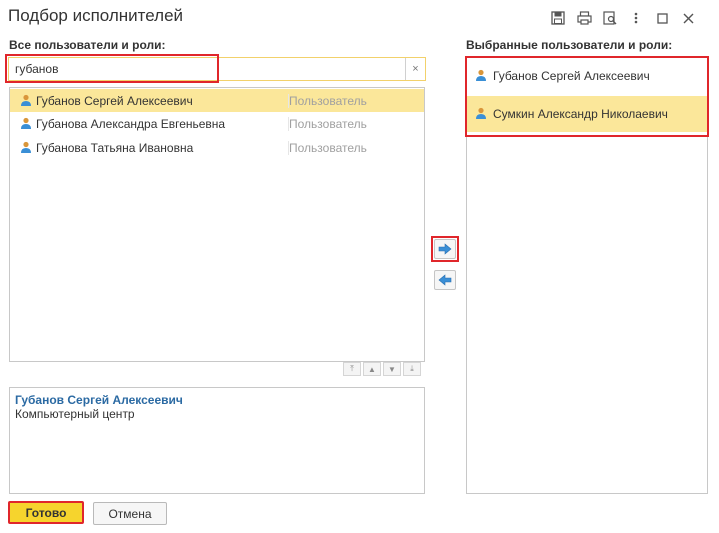  What do you see at coordinates (688, 18) in the screenshot?
I see `close-icon` at bounding box center [688, 18].